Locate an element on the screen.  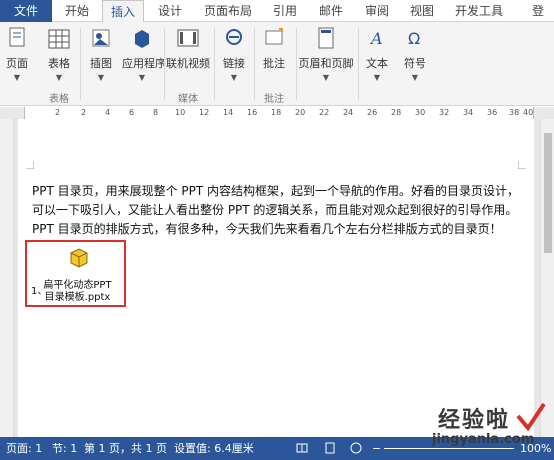
tab-references: 引用 is located at coordinates (285, 11).